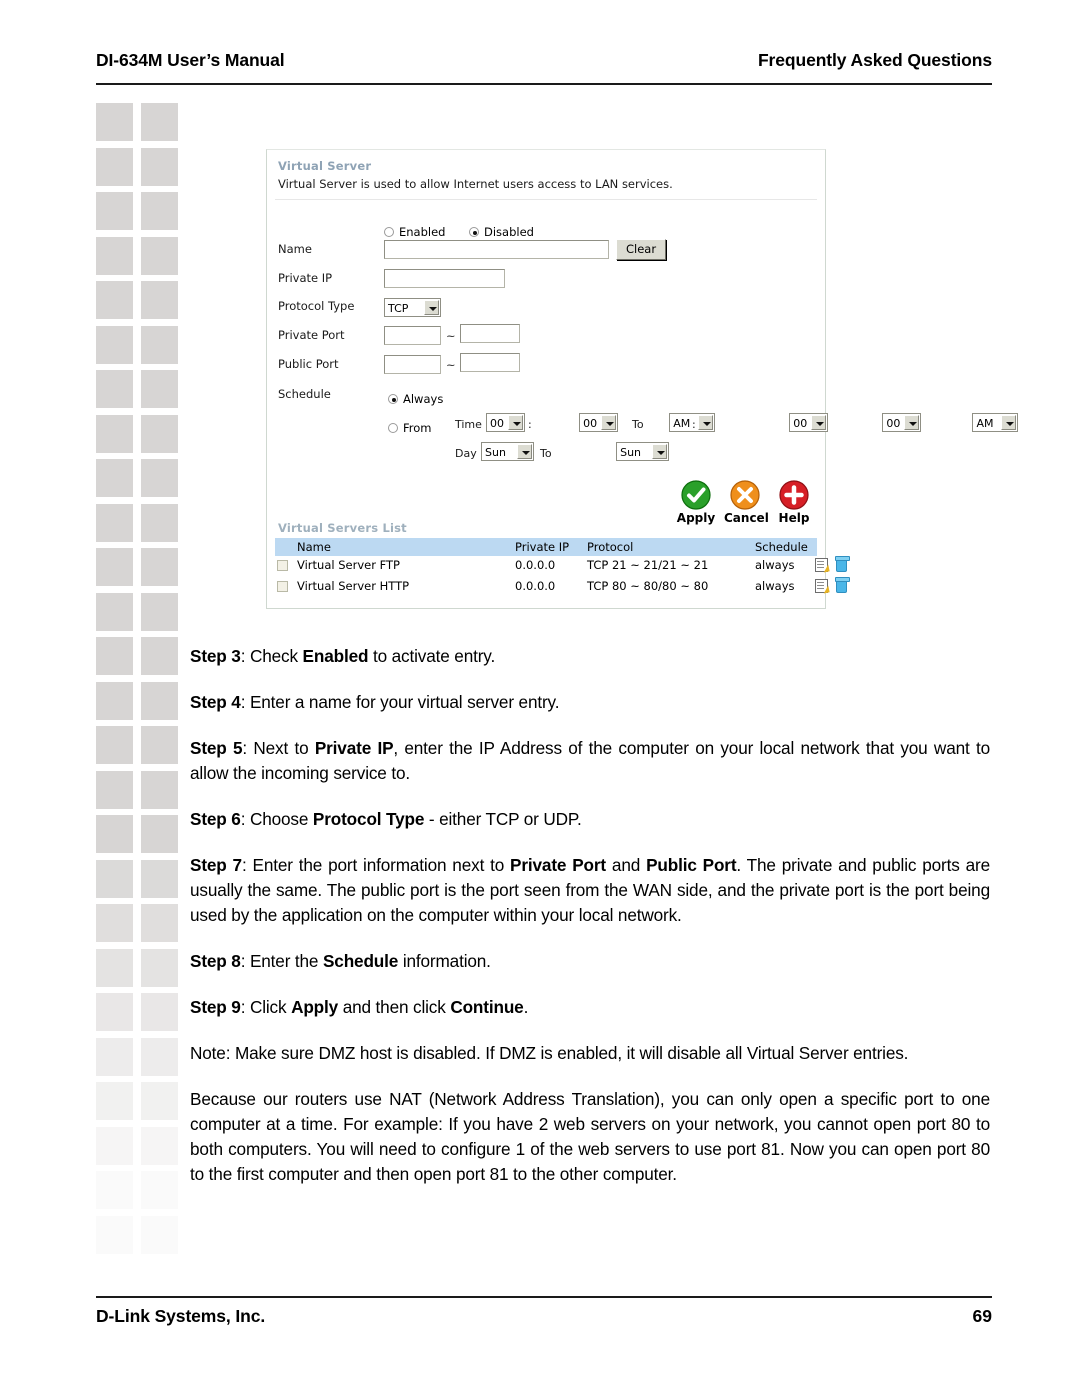 The image size is (1080, 1397). Describe the element at coordinates (343, 656) in the screenshot. I see `paragraph-step3: Step 3: Check Enabled to activate entry.` at that location.